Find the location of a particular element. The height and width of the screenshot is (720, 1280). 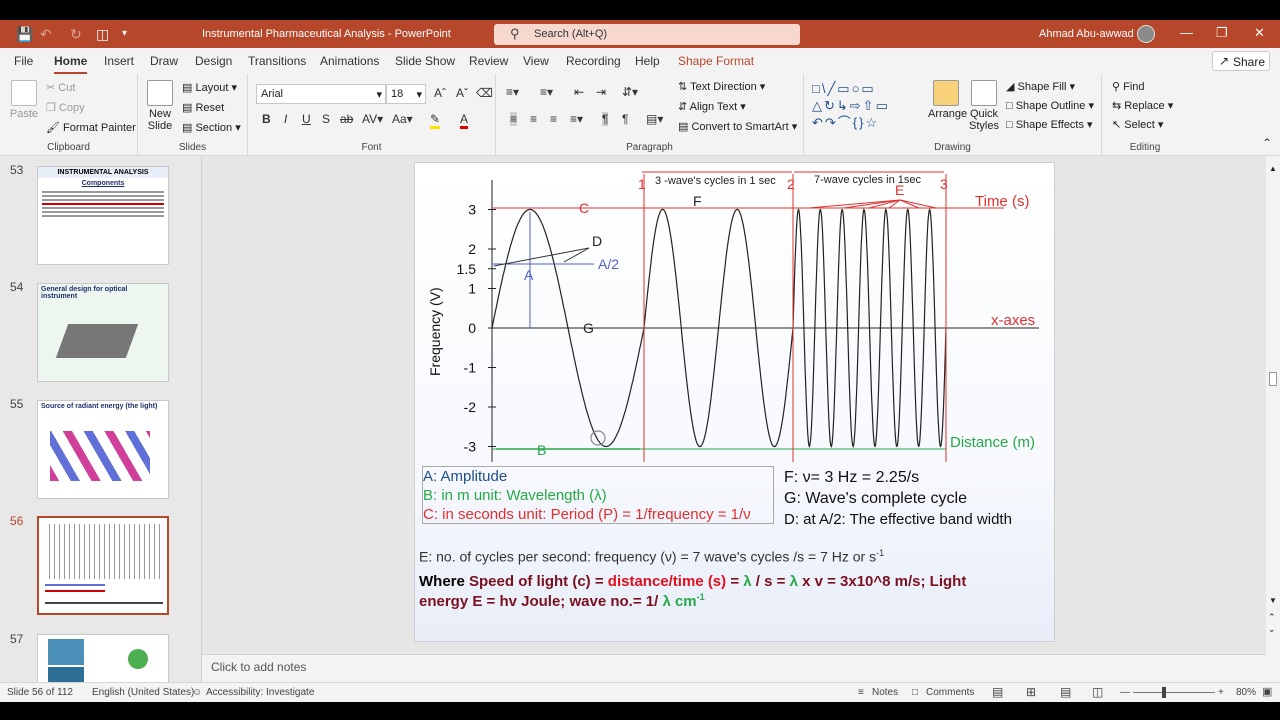

comments-icon: □ is located at coordinates (915, 692).